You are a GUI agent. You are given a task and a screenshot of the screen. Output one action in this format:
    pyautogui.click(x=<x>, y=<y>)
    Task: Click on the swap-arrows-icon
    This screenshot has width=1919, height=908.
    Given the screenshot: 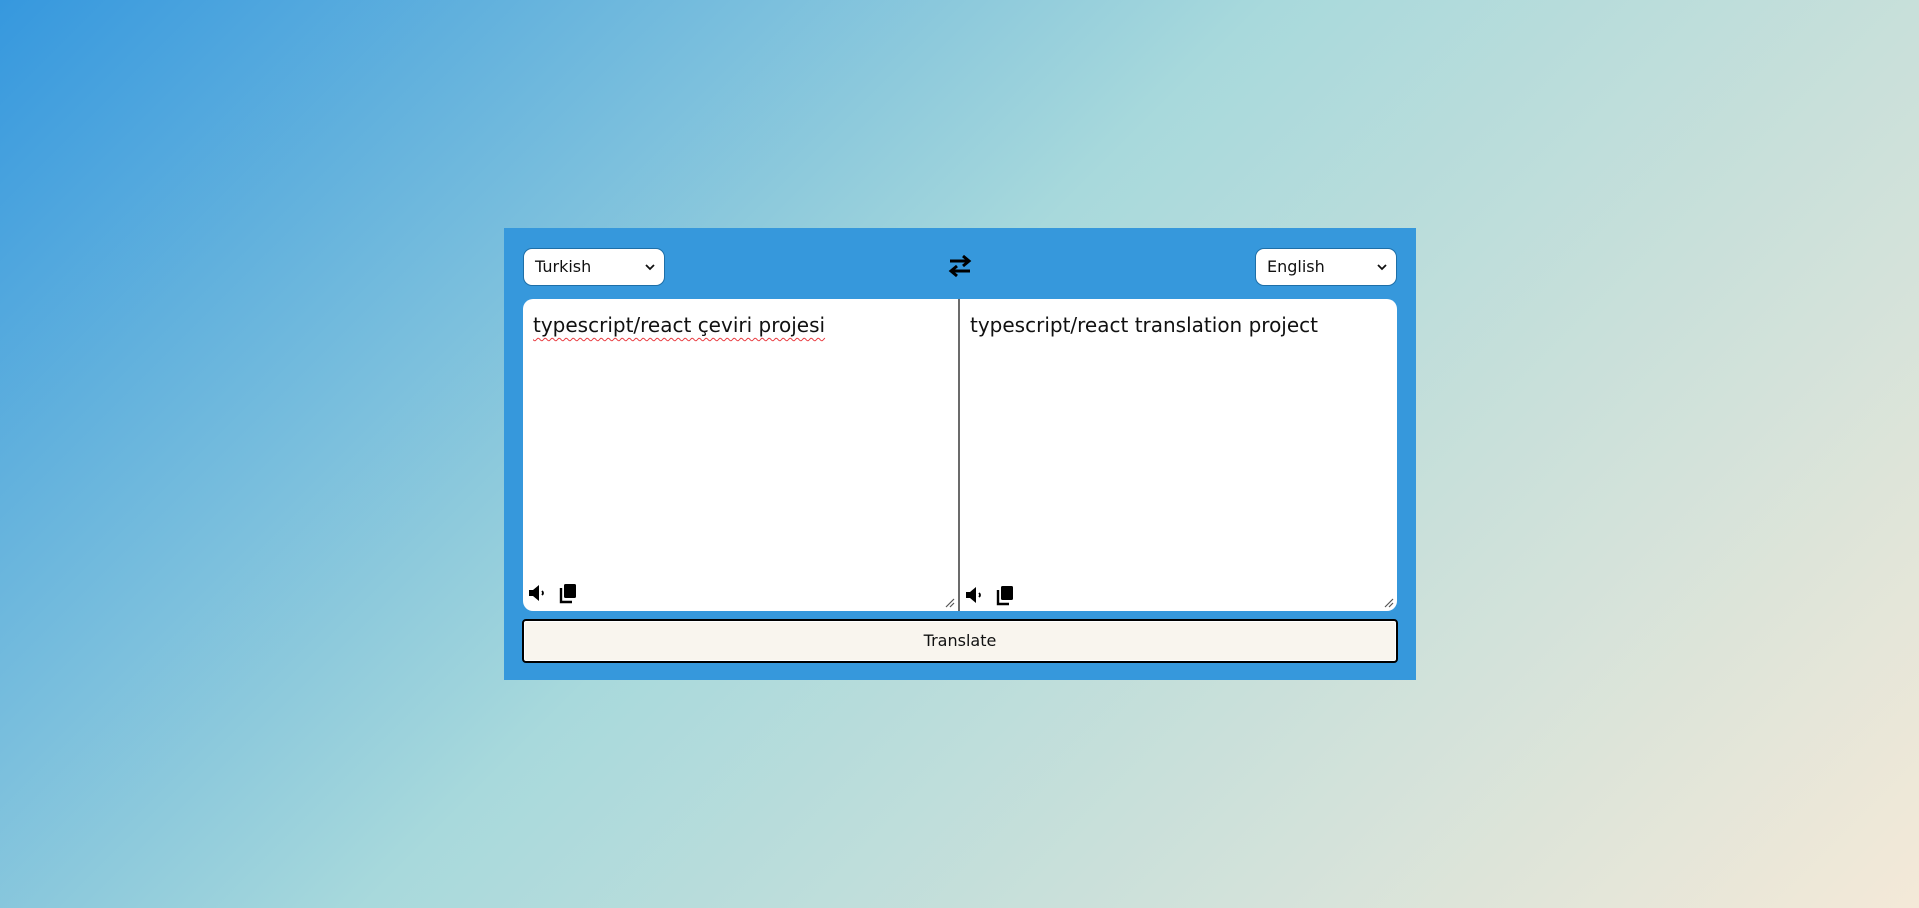 What is the action you would take?
    pyautogui.click(x=960, y=266)
    